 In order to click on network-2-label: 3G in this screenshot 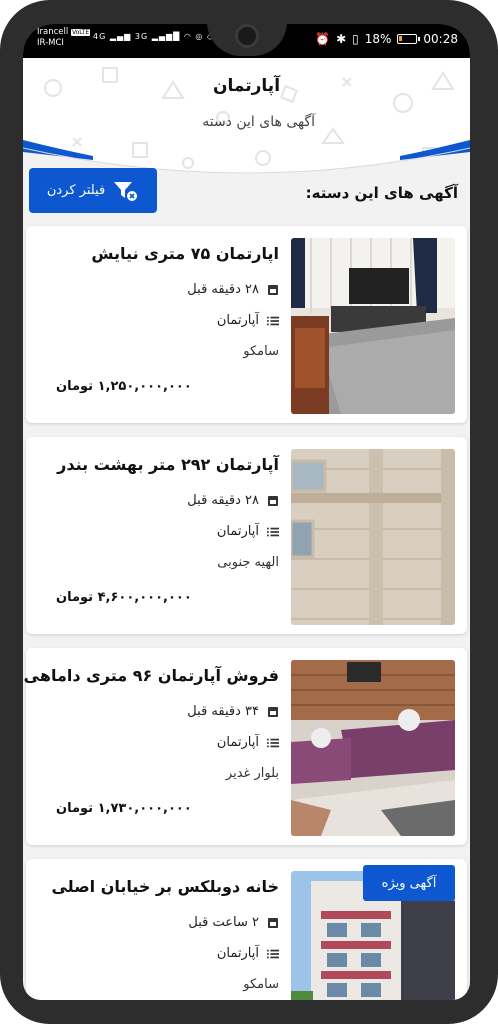, I will do `click(141, 36)`.